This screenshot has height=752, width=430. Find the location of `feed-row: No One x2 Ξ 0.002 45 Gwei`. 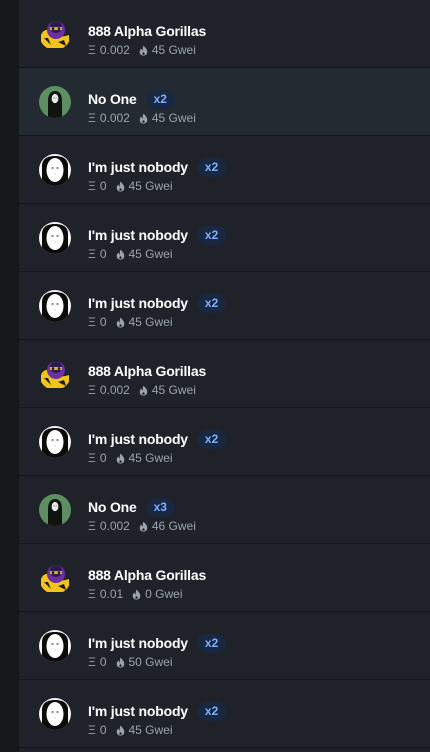

feed-row: No One x2 Ξ 0.002 45 Gwei is located at coordinates (224, 102).